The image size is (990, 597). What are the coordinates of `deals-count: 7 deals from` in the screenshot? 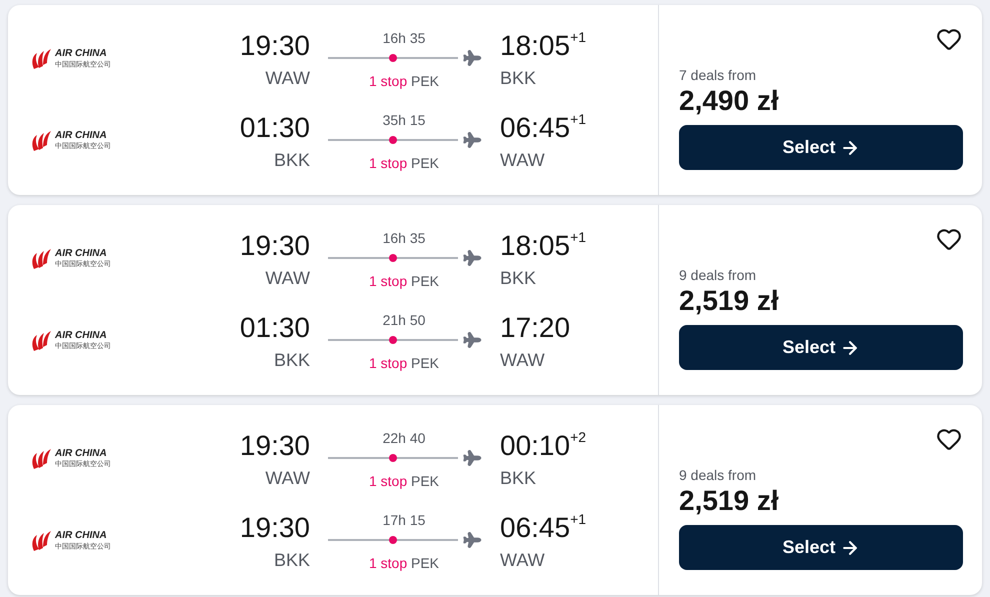 It's located at (718, 75).